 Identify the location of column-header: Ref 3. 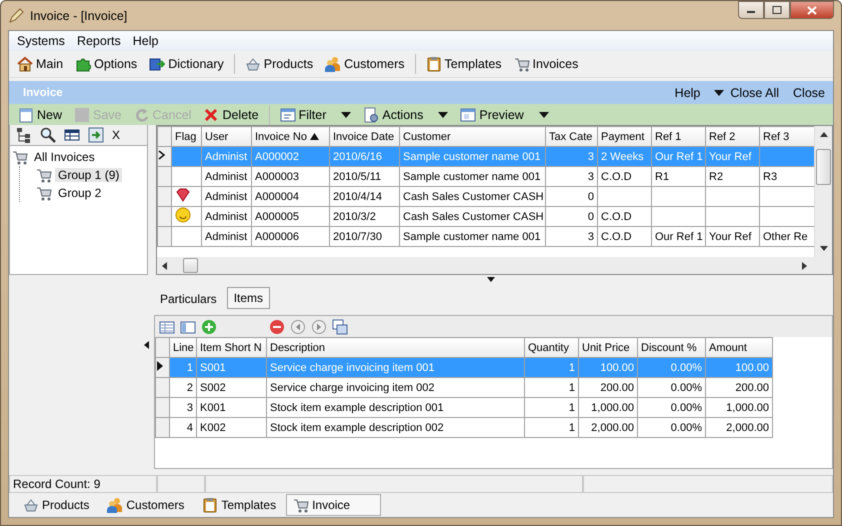
(787, 136).